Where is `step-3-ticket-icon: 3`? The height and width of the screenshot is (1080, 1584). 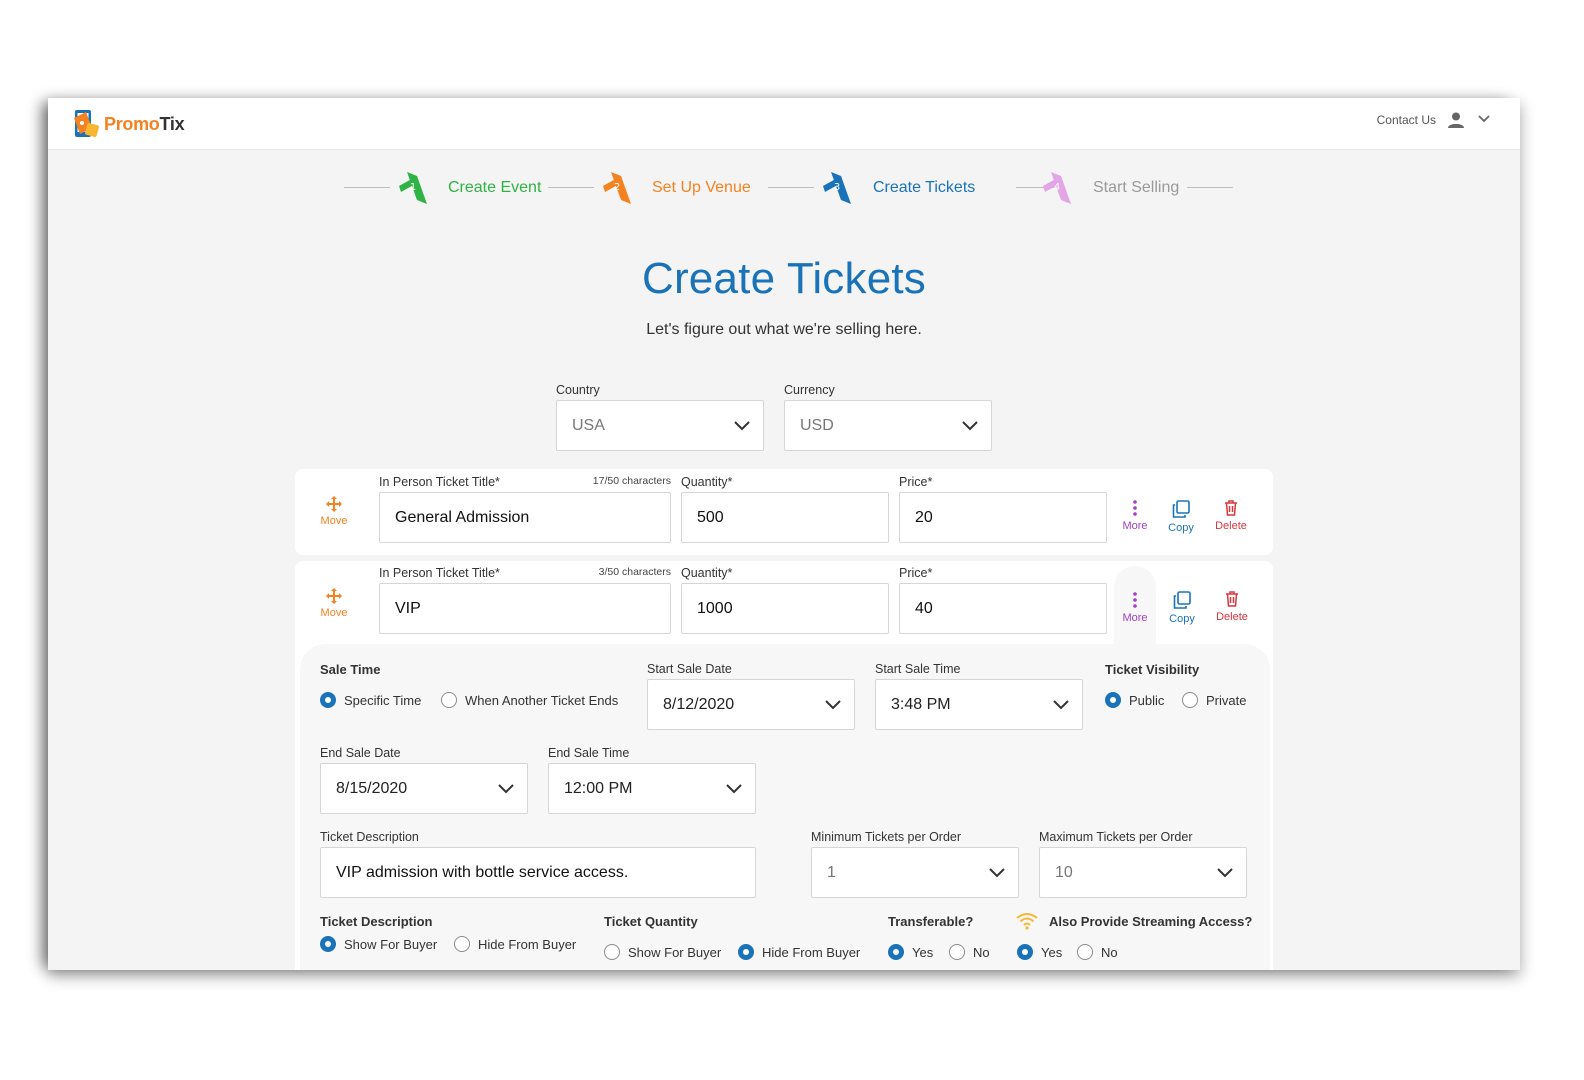
step-3-ticket-icon: 3 is located at coordinates (837, 188).